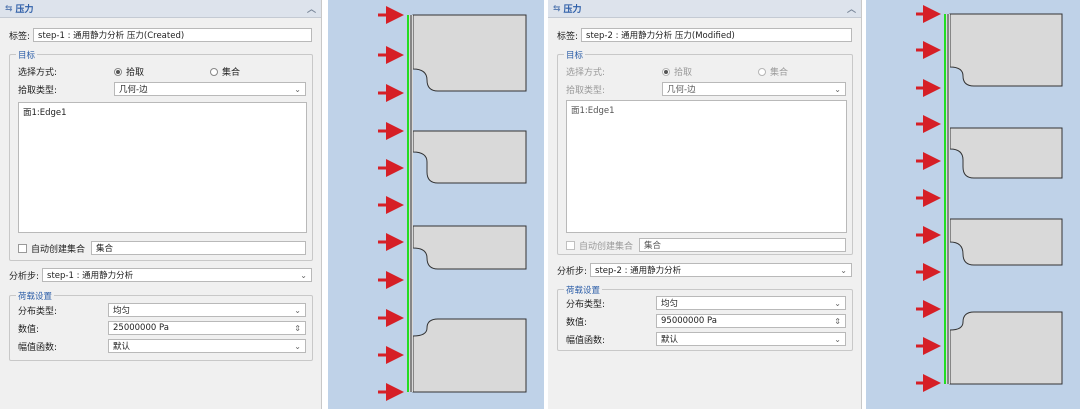  What do you see at coordinates (172, 35) in the screenshot?
I see `label-input: step-1 : 通用静力分析 压力(Created)` at bounding box center [172, 35].